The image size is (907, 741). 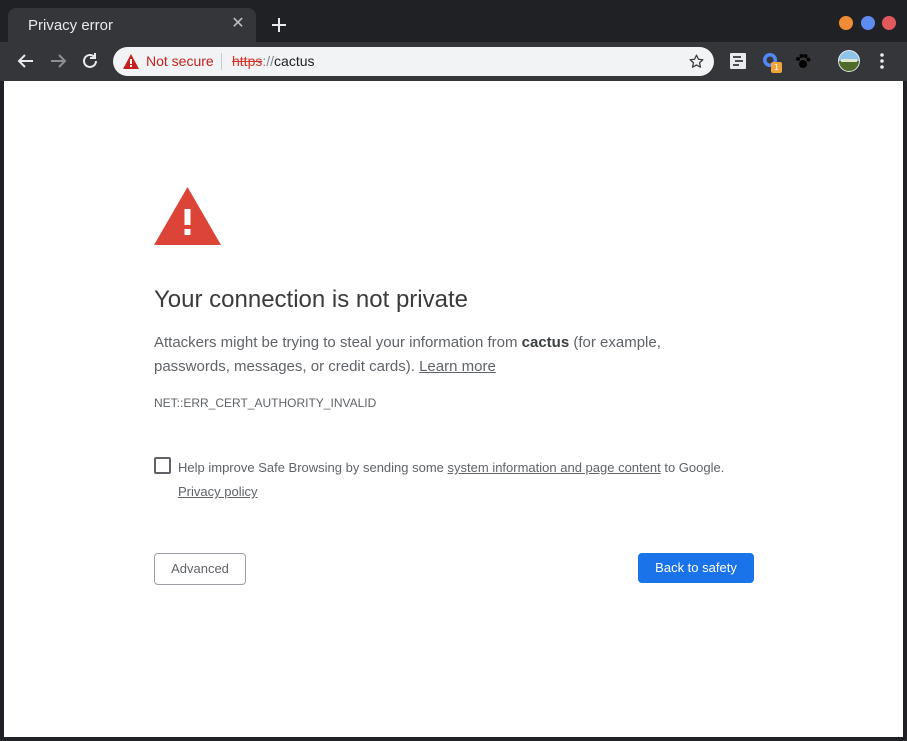 I want to click on url-text: https://cactus, so click(x=273, y=61).